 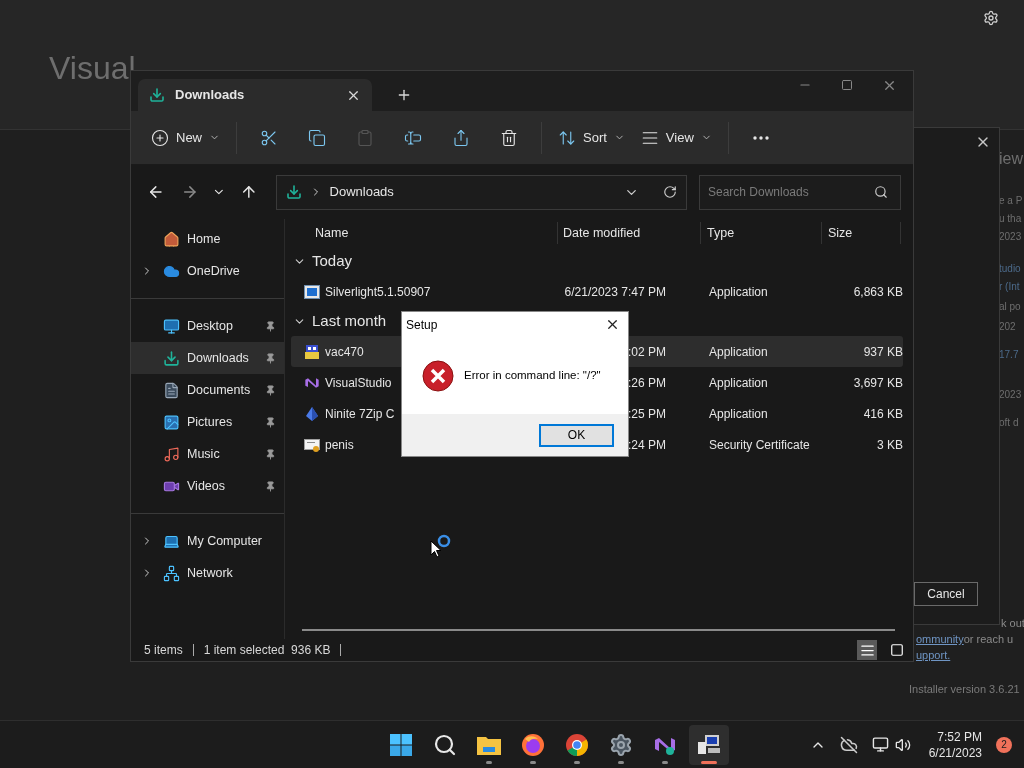 I want to click on settings-icon, so click(x=991, y=18).